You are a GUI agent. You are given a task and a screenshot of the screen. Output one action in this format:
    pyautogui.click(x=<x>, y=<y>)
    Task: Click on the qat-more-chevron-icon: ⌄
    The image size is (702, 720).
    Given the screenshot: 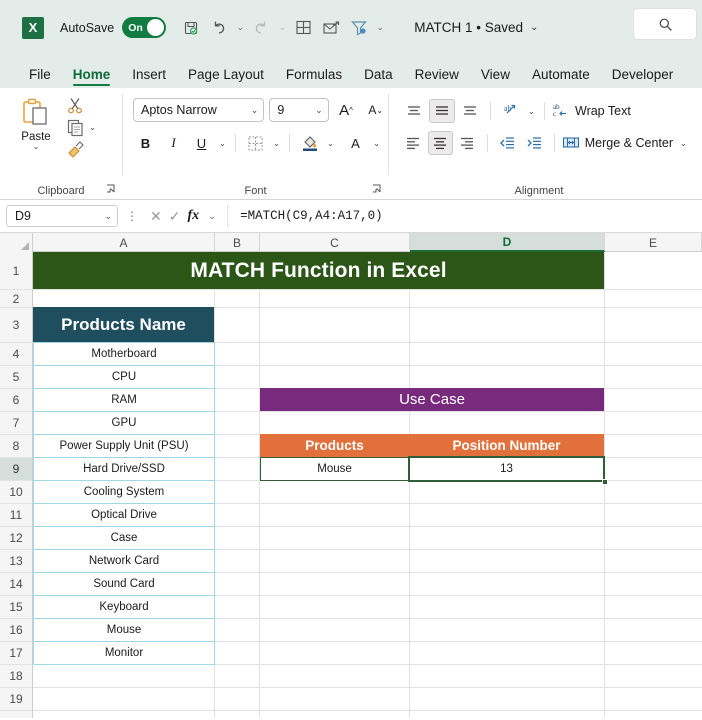 What is the action you would take?
    pyautogui.click(x=380, y=27)
    